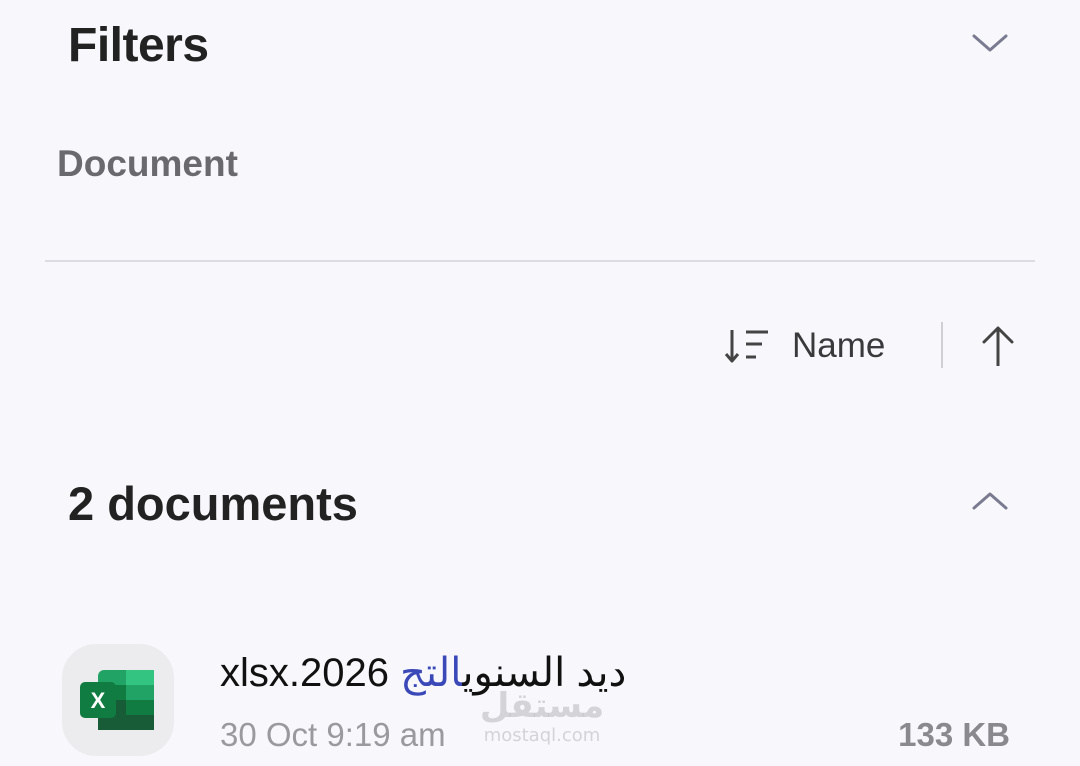  Describe the element at coordinates (431, 673) in the screenshot. I see `file-name-highlight: التج` at that location.